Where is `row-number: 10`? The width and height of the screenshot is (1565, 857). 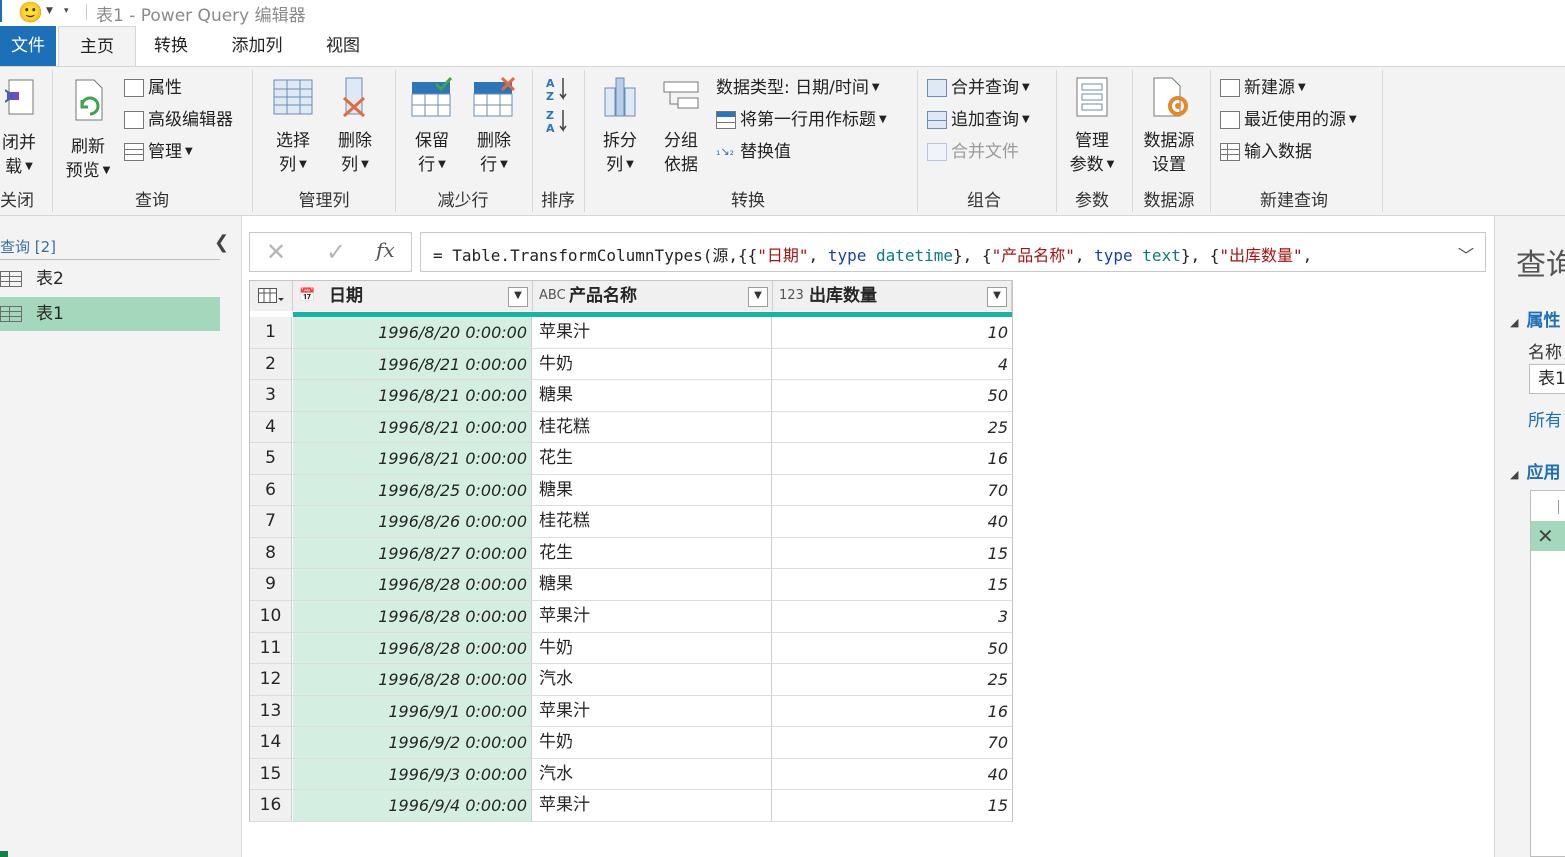
row-number: 10 is located at coordinates (271, 616).